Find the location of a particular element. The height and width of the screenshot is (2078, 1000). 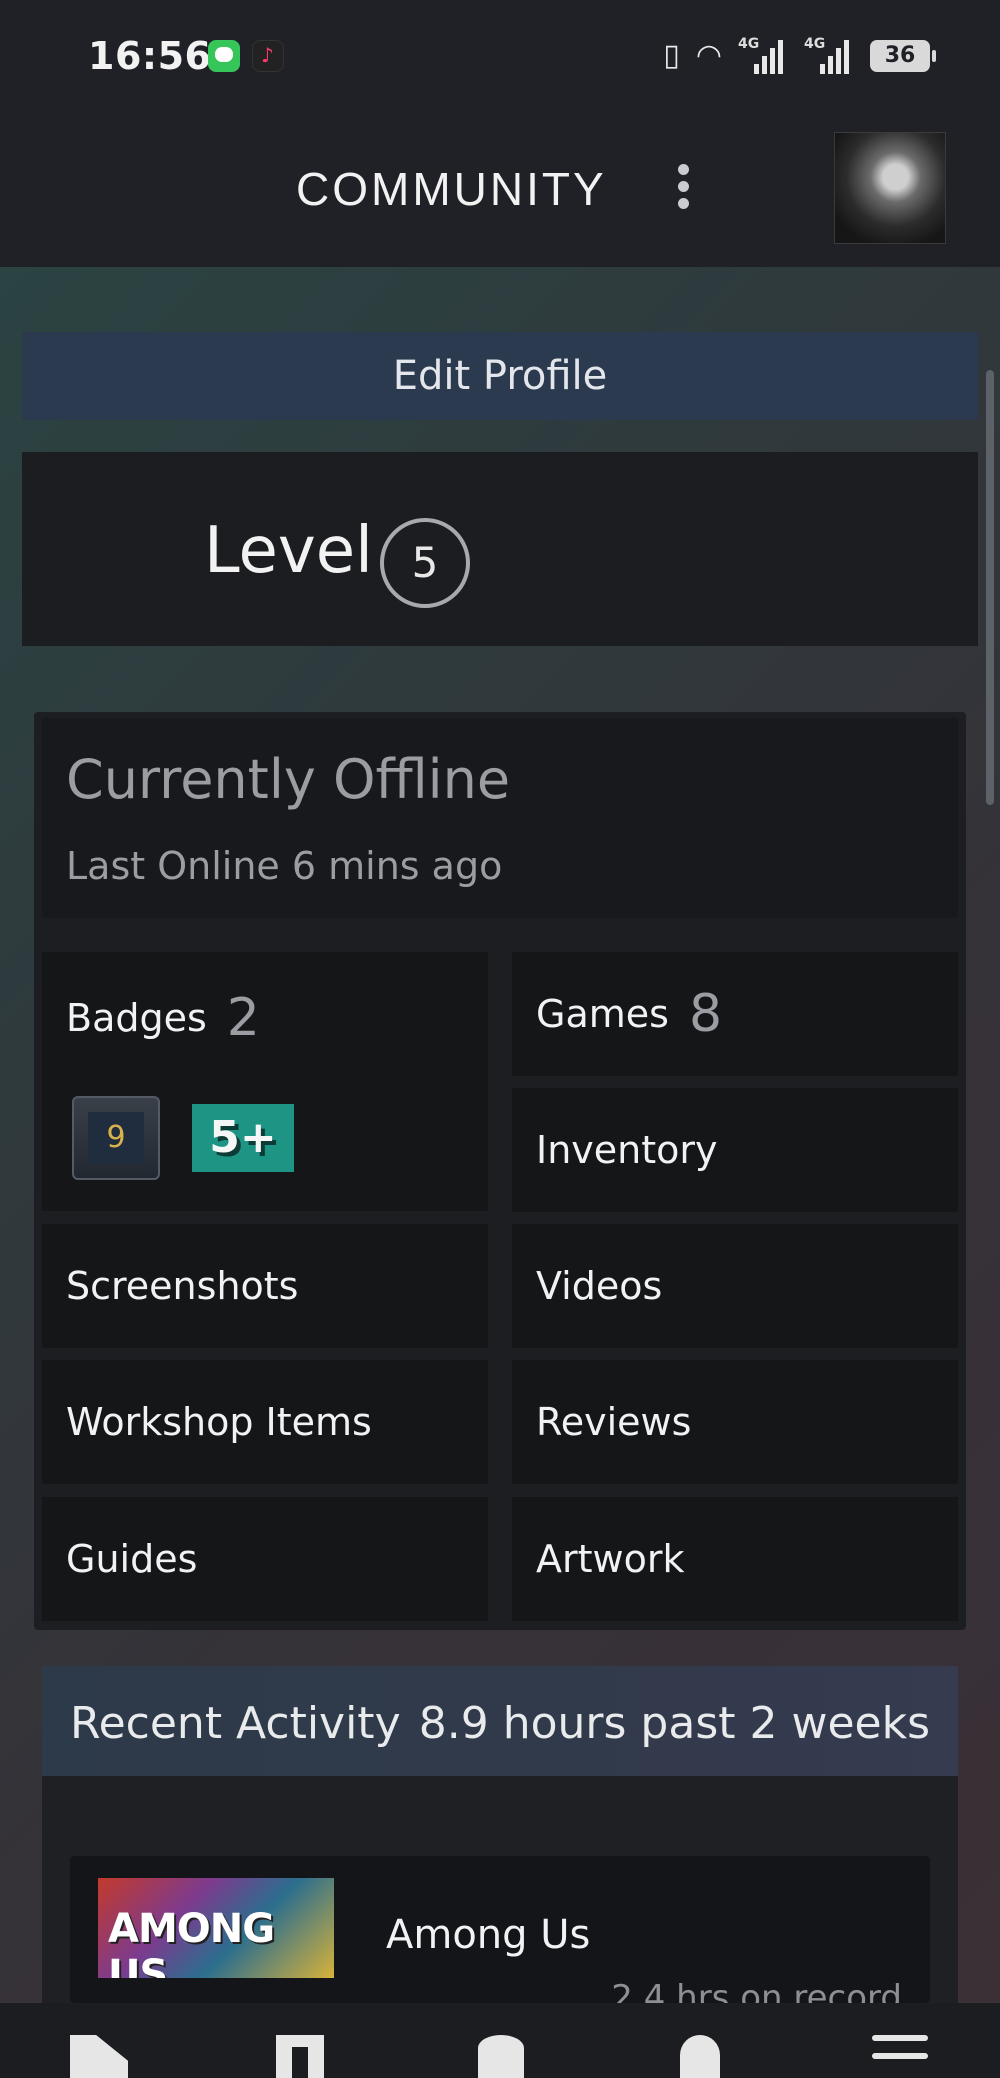

game-thumb-text: AMONG US is located at coordinates (191, 1942).